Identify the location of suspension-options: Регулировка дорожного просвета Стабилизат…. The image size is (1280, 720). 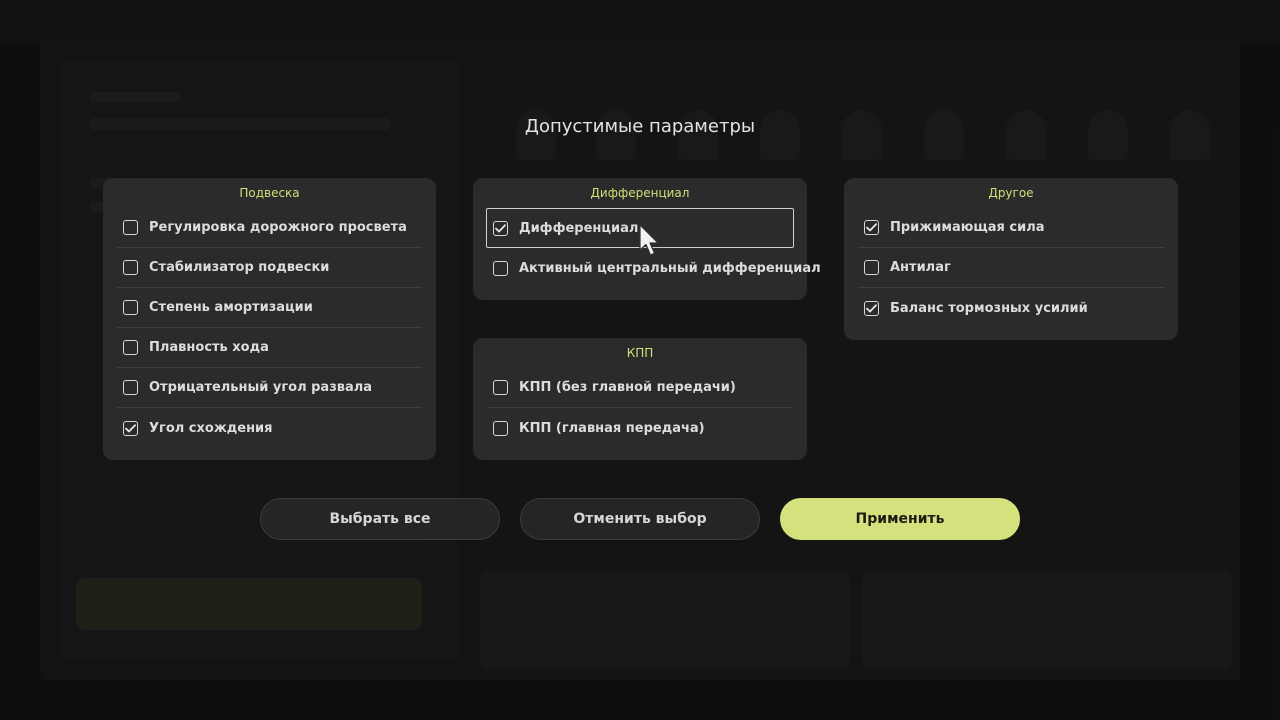
(269, 328).